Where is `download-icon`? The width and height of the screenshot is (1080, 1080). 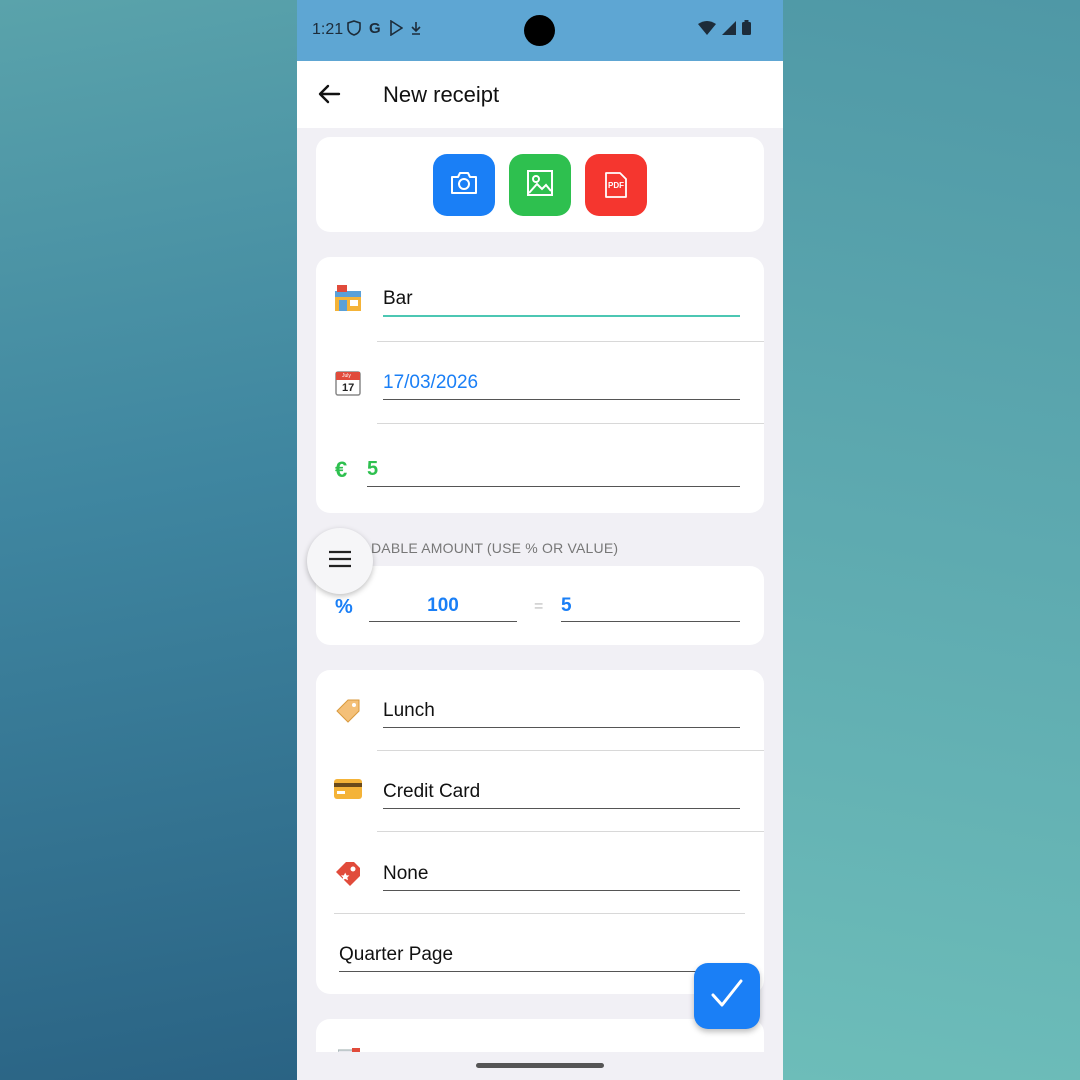
download-icon is located at coordinates (416, 30).